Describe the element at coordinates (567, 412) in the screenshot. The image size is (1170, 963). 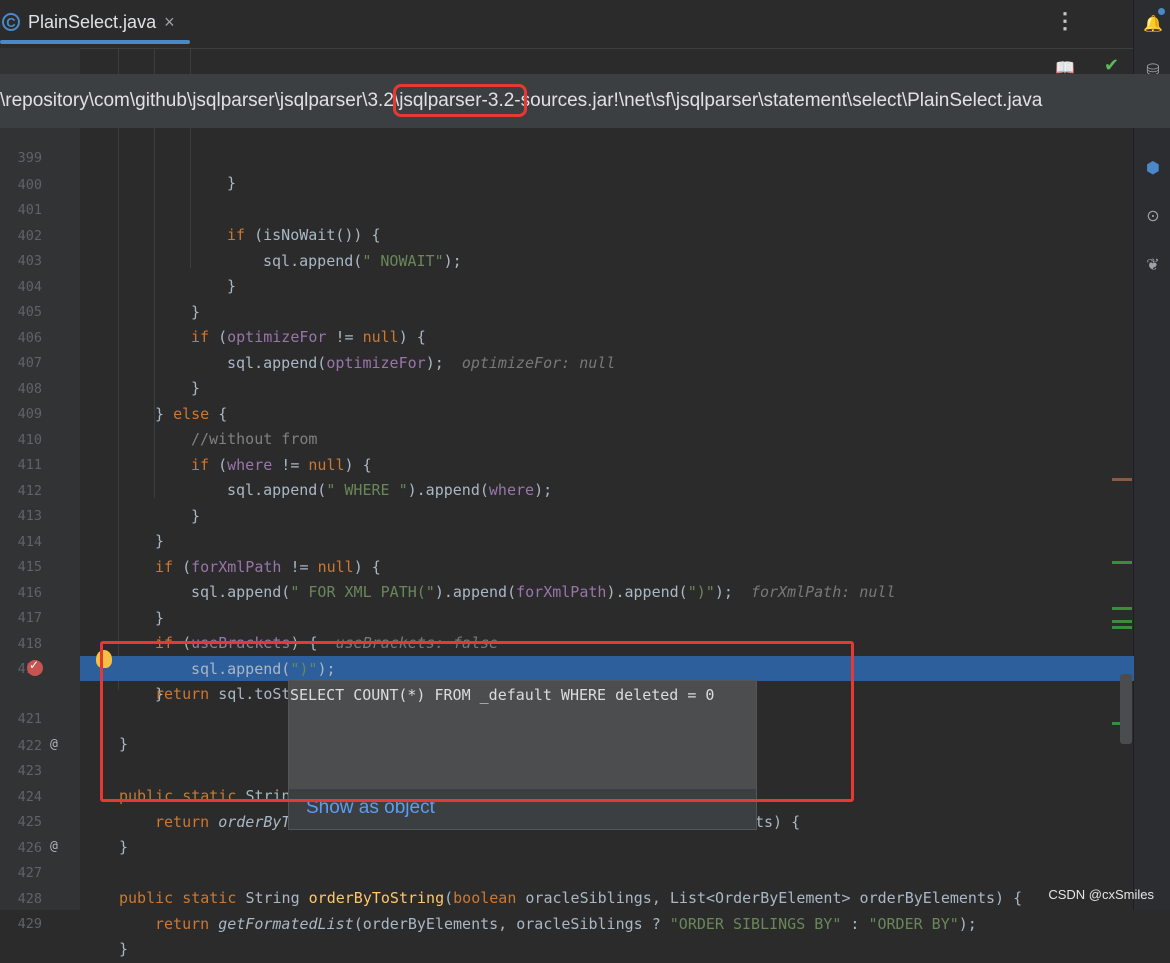
I see `code-line: 409 //without from` at that location.